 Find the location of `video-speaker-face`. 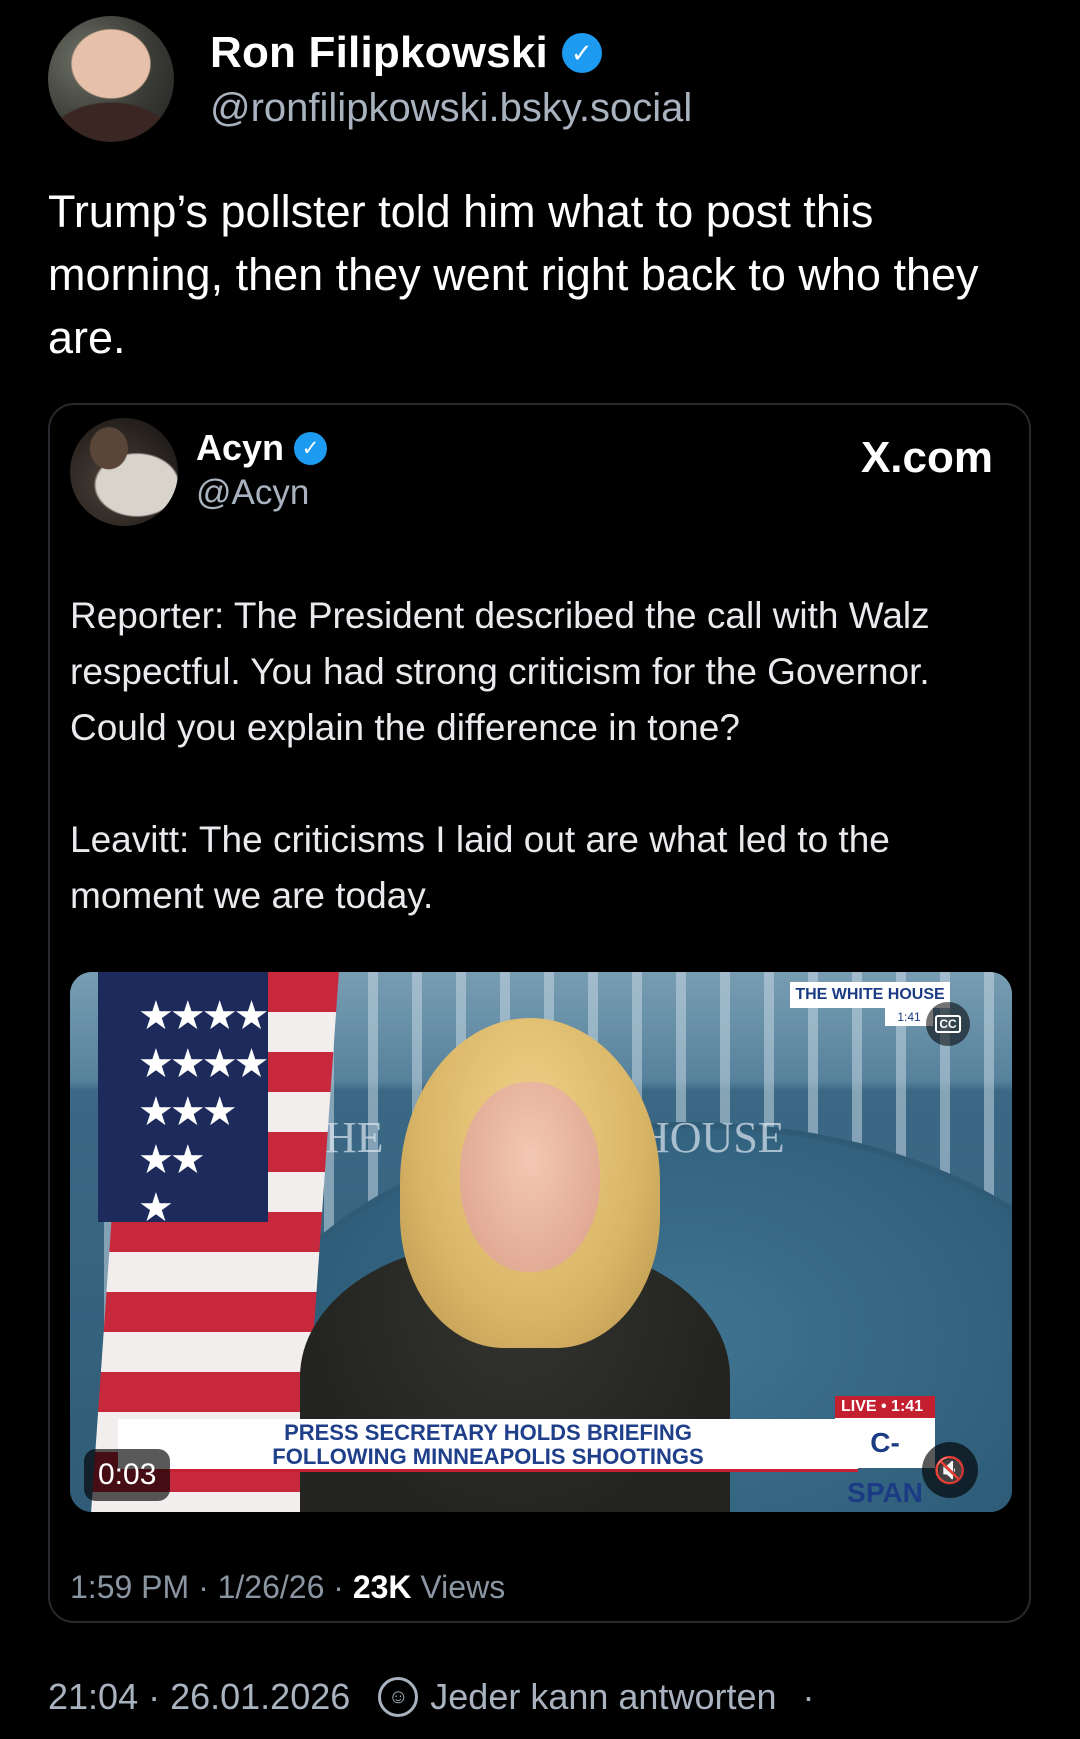

video-speaker-face is located at coordinates (530, 1177).